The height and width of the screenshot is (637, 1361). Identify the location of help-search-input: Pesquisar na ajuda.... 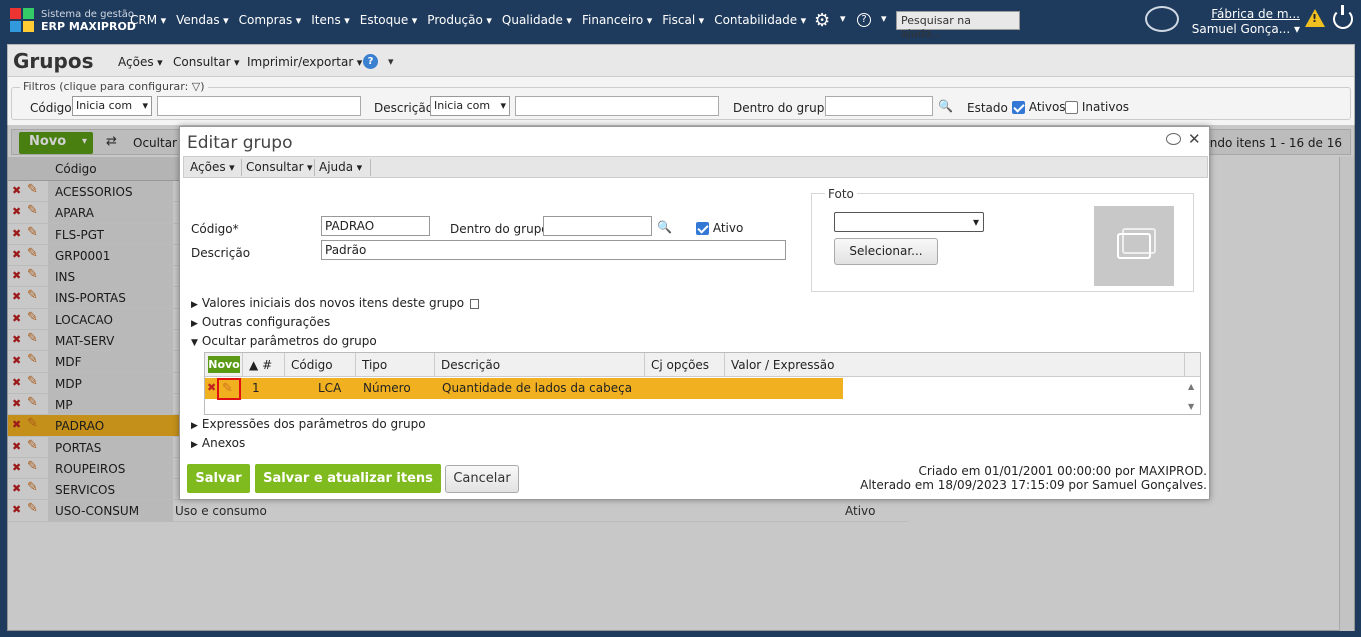
(958, 25).